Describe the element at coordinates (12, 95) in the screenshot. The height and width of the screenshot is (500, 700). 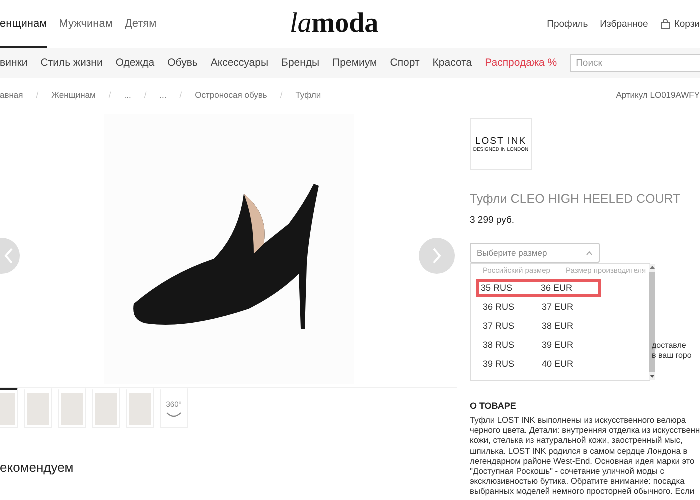
I see `breadcrumb-link: авная` at that location.